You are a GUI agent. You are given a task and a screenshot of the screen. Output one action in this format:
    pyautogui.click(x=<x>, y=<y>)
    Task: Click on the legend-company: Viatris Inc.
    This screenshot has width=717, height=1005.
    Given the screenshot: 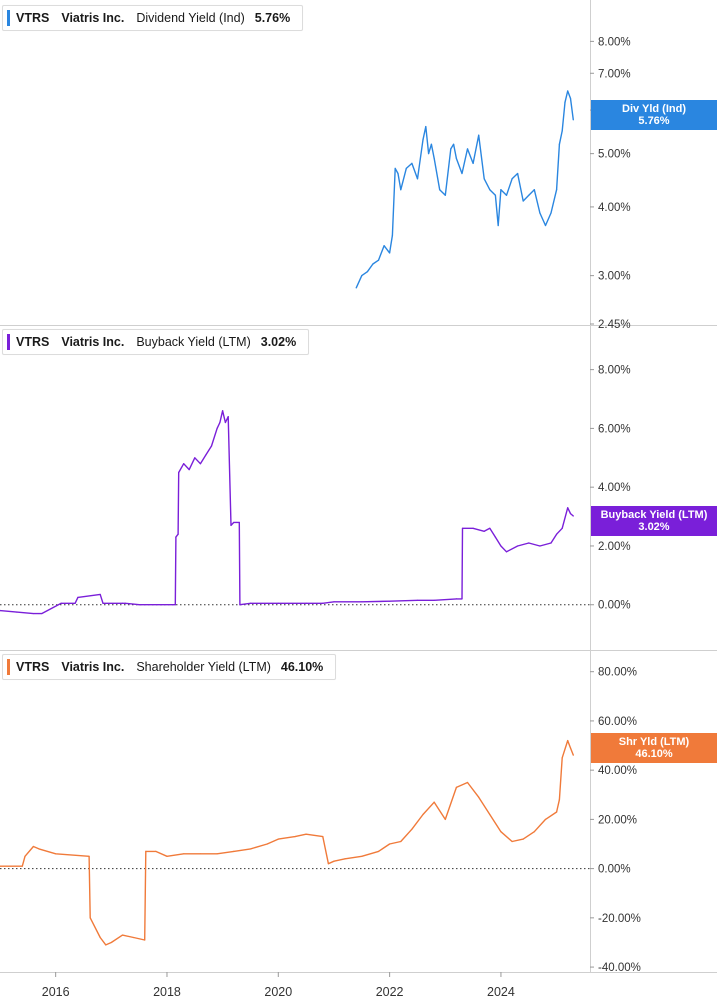 What is the action you would take?
    pyautogui.click(x=93, y=342)
    